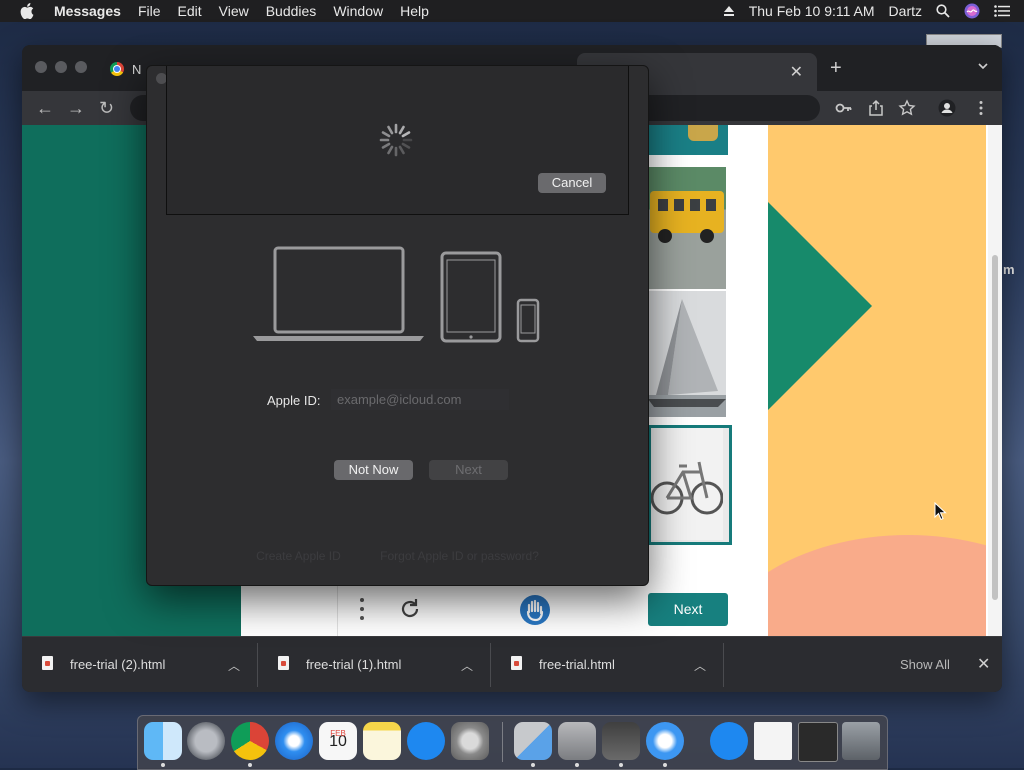  I want to click on spotlight-search-icon, so click(943, 11).